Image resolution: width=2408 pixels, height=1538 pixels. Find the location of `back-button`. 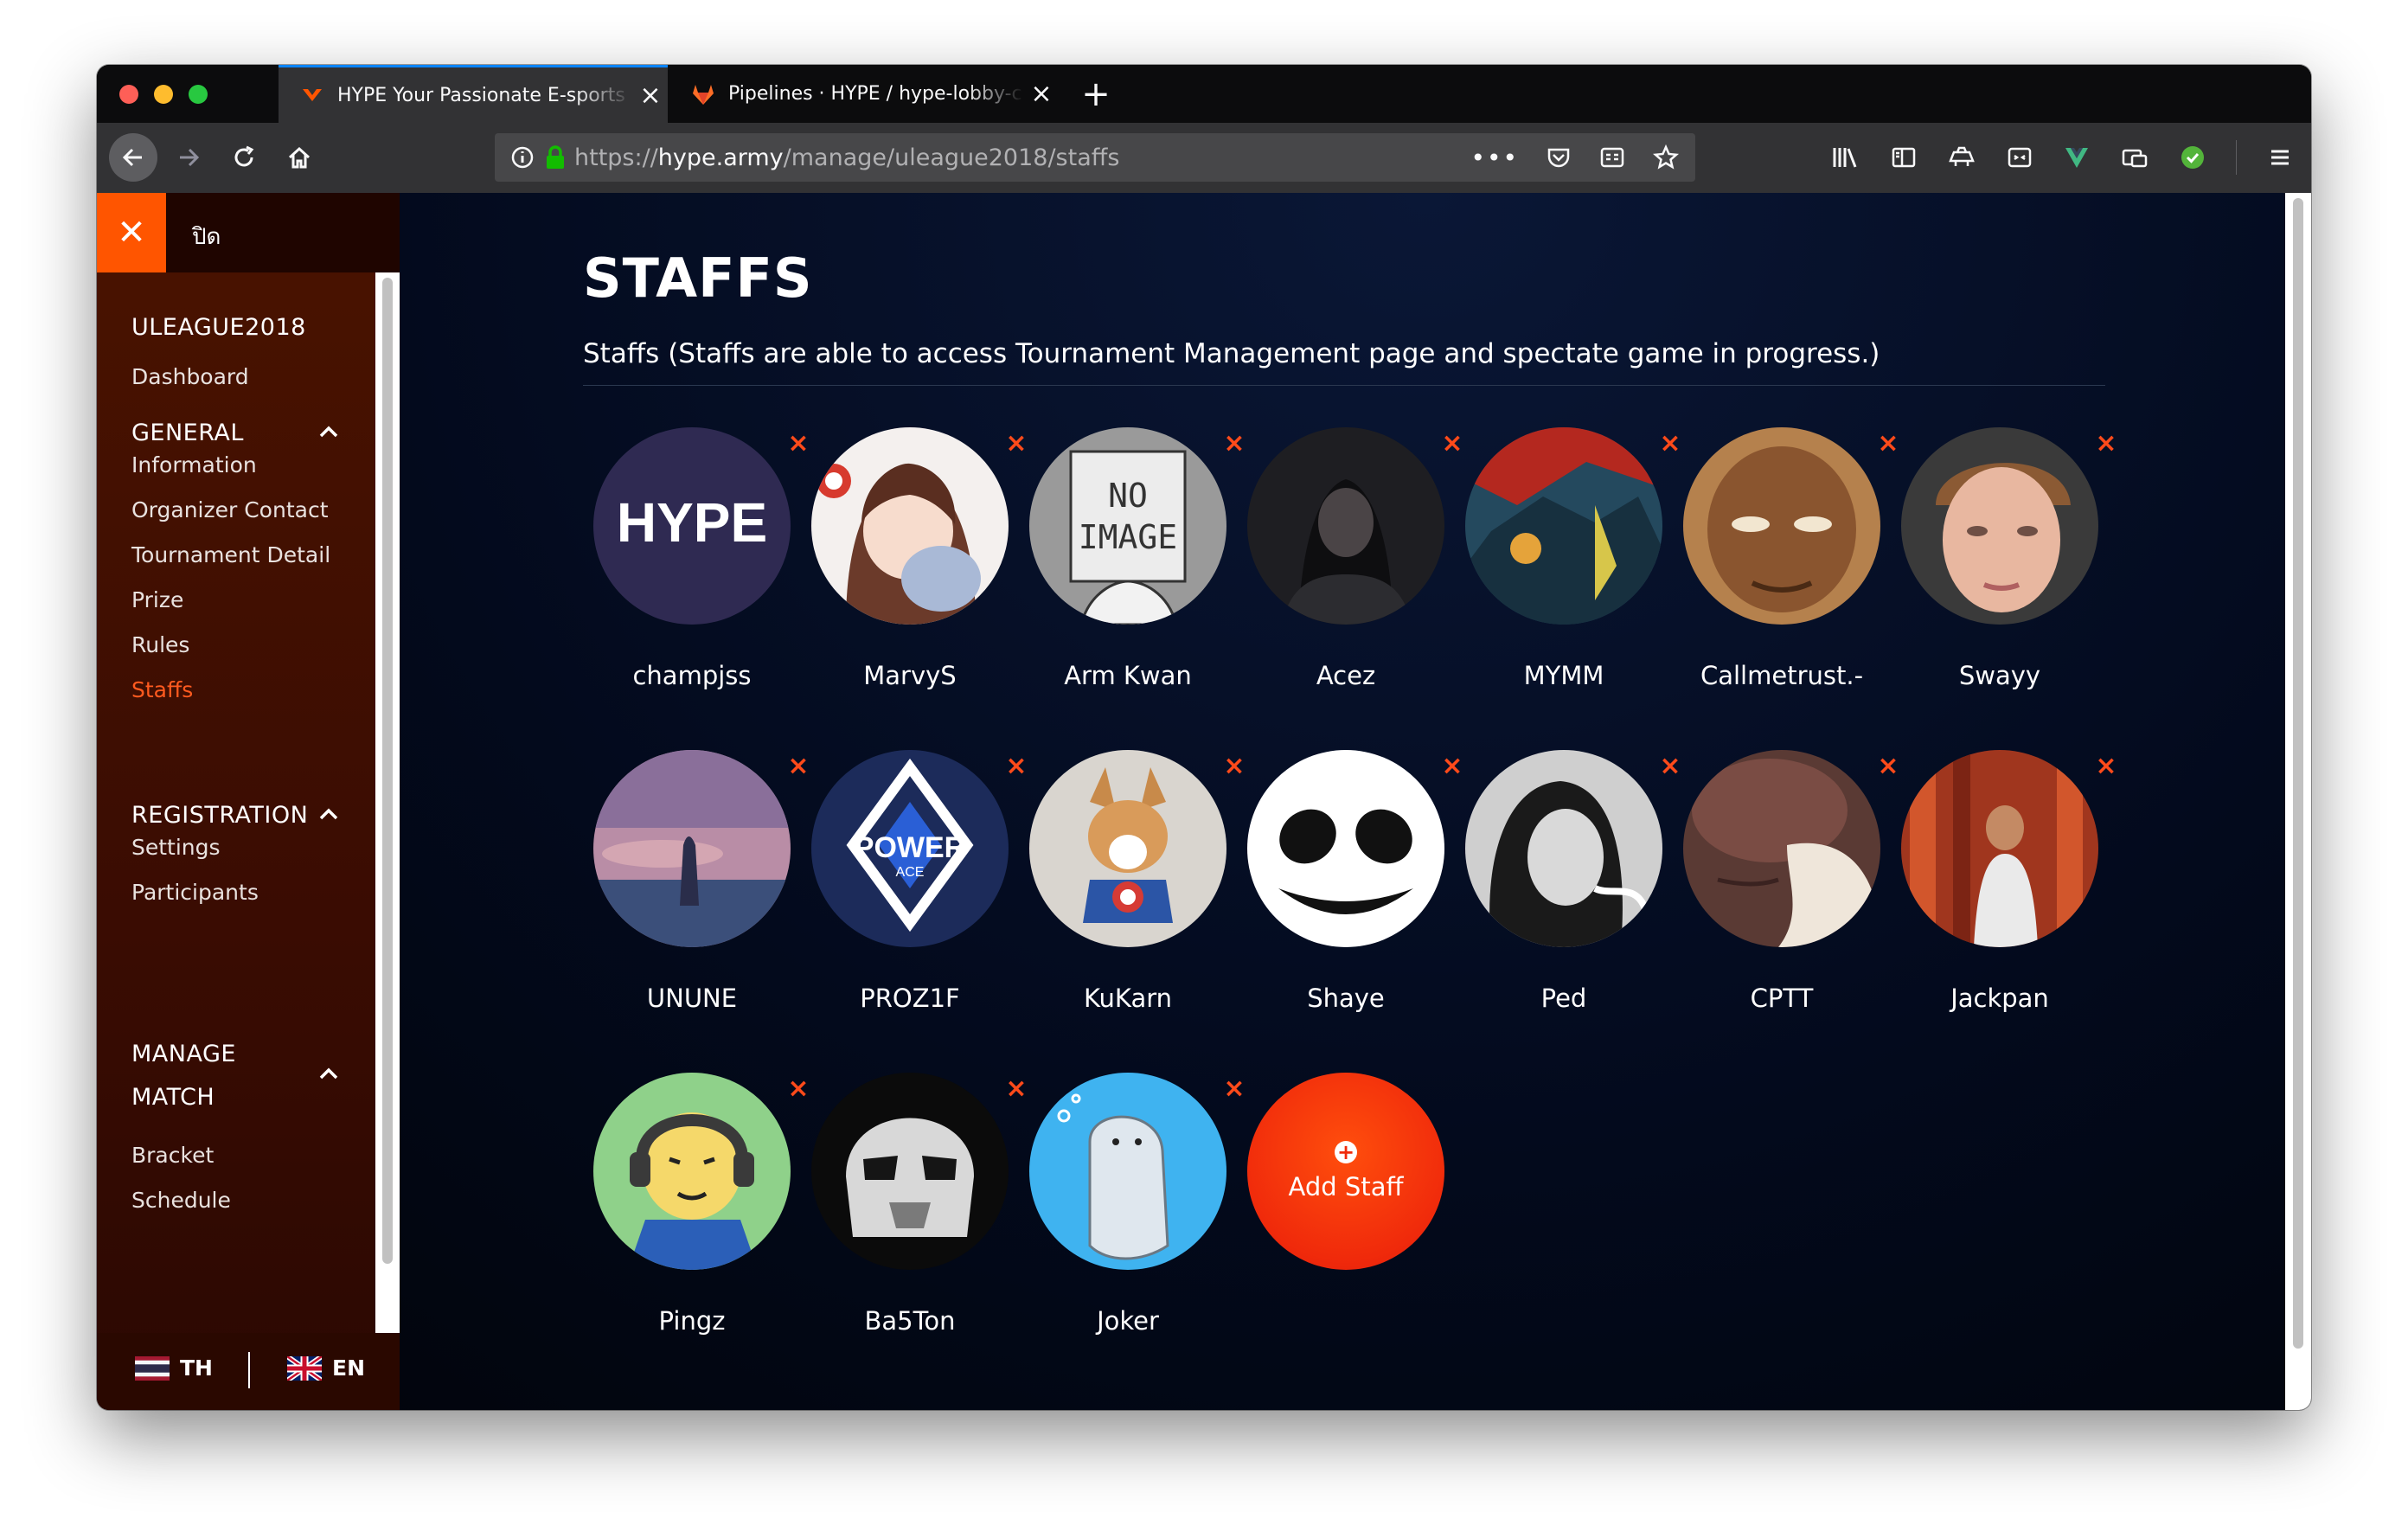

back-button is located at coordinates (133, 157).